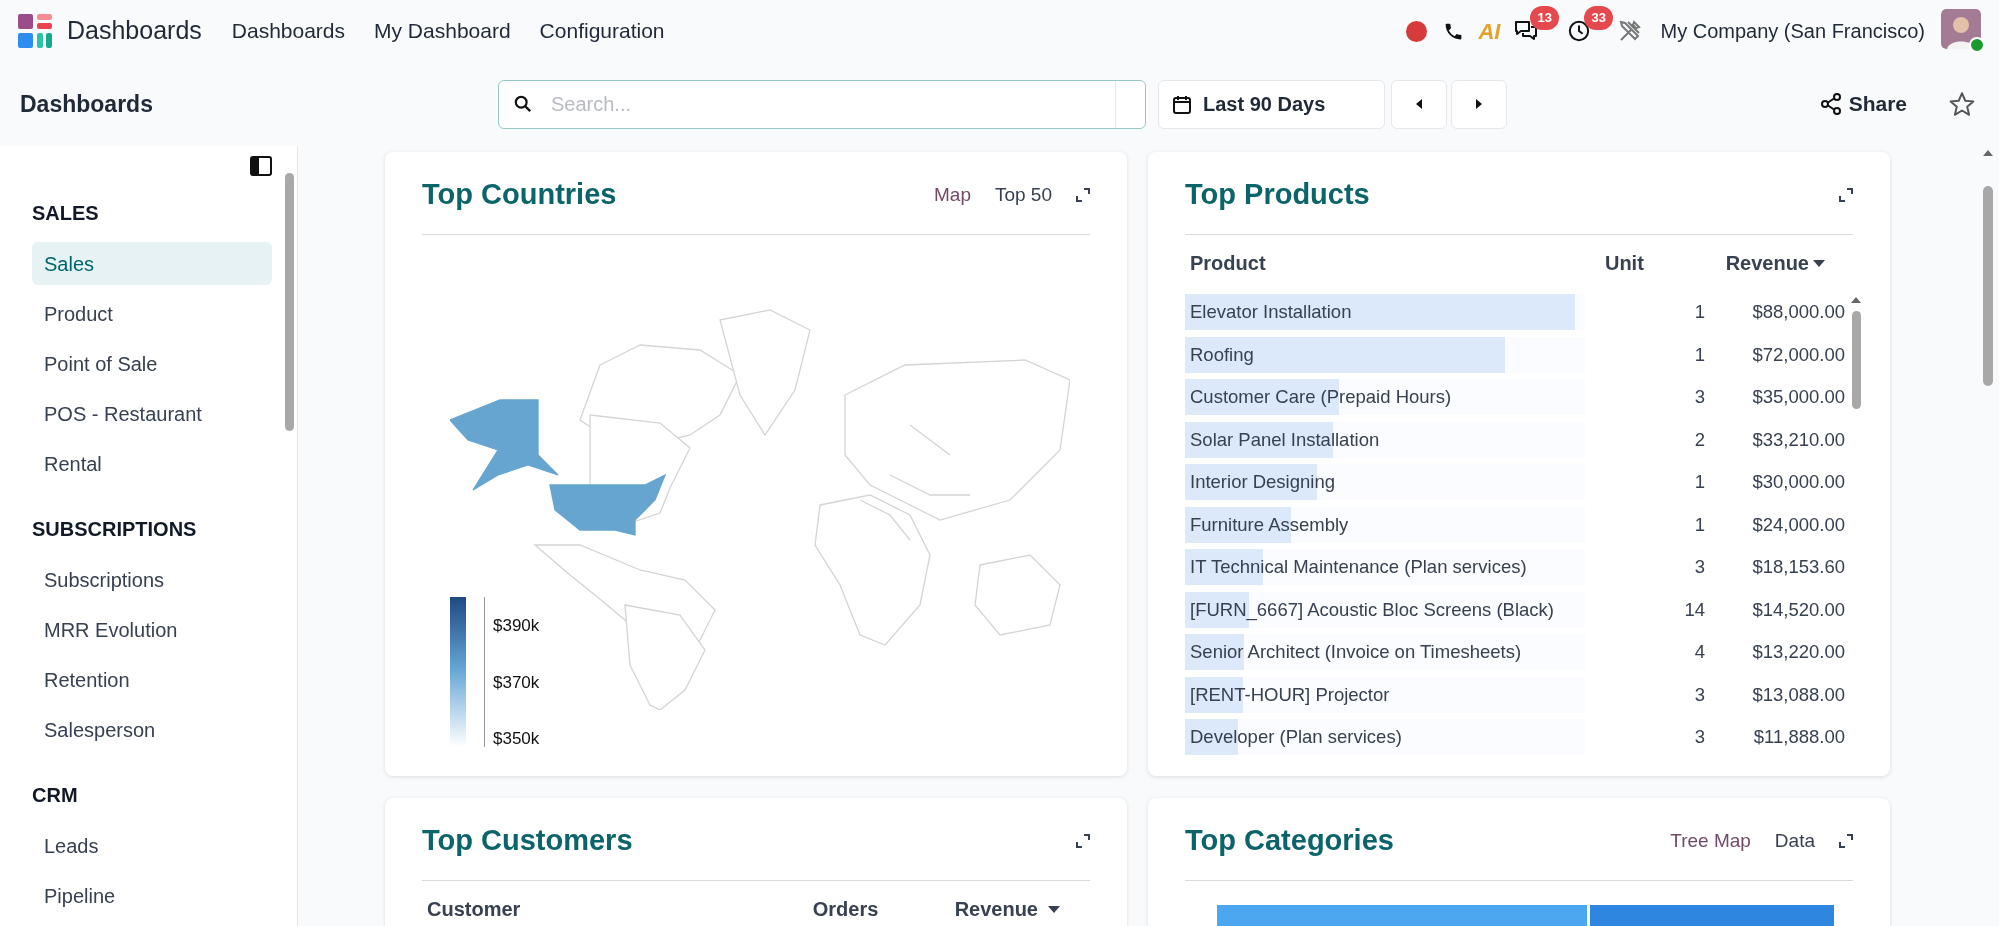 The image size is (1999, 926). Describe the element at coordinates (152, 845) in the screenshot. I see `sidebar-item: Leads` at that location.